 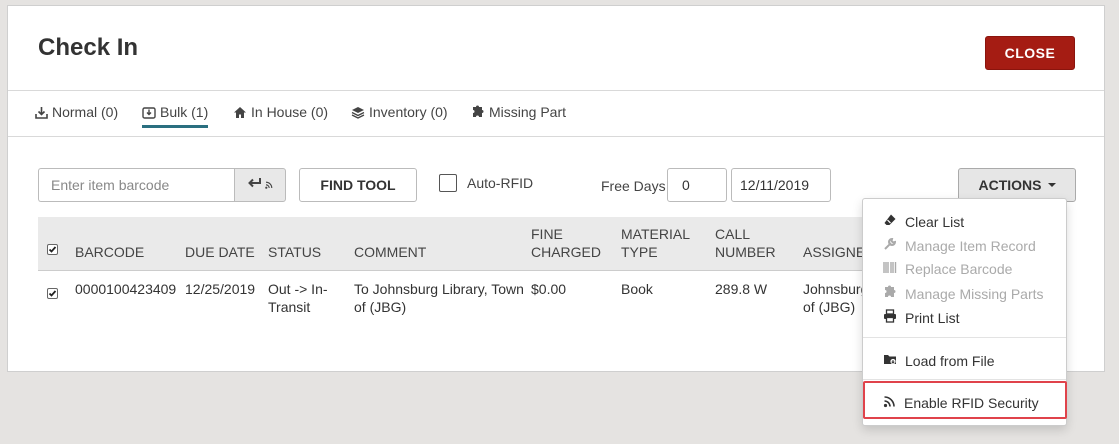 I want to click on eraser-icon, so click(x=890, y=221).